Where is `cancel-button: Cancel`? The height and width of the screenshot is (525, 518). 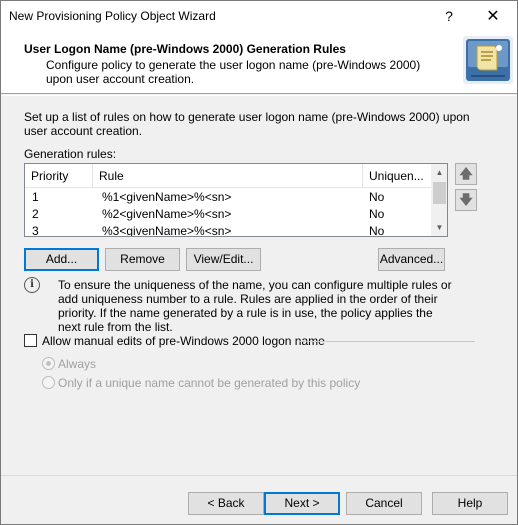 cancel-button: Cancel is located at coordinates (384, 503).